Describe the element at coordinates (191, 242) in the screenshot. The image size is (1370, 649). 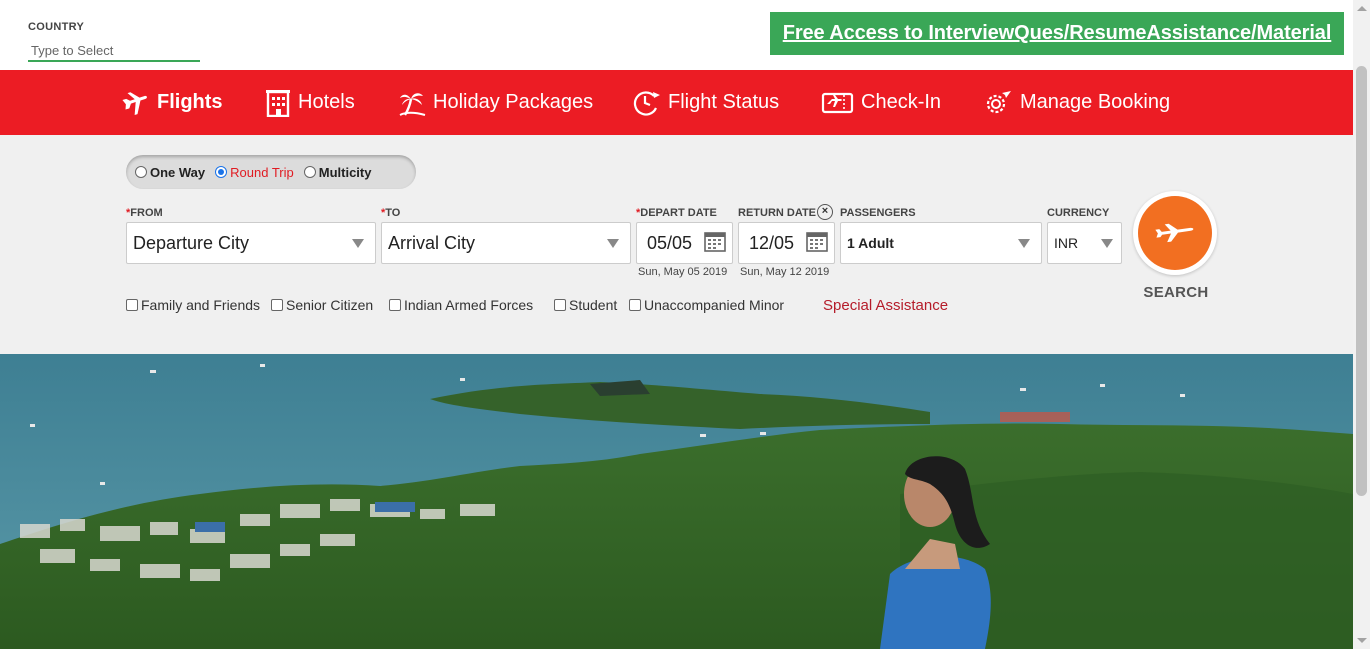
I see `from-value: Departure City` at that location.